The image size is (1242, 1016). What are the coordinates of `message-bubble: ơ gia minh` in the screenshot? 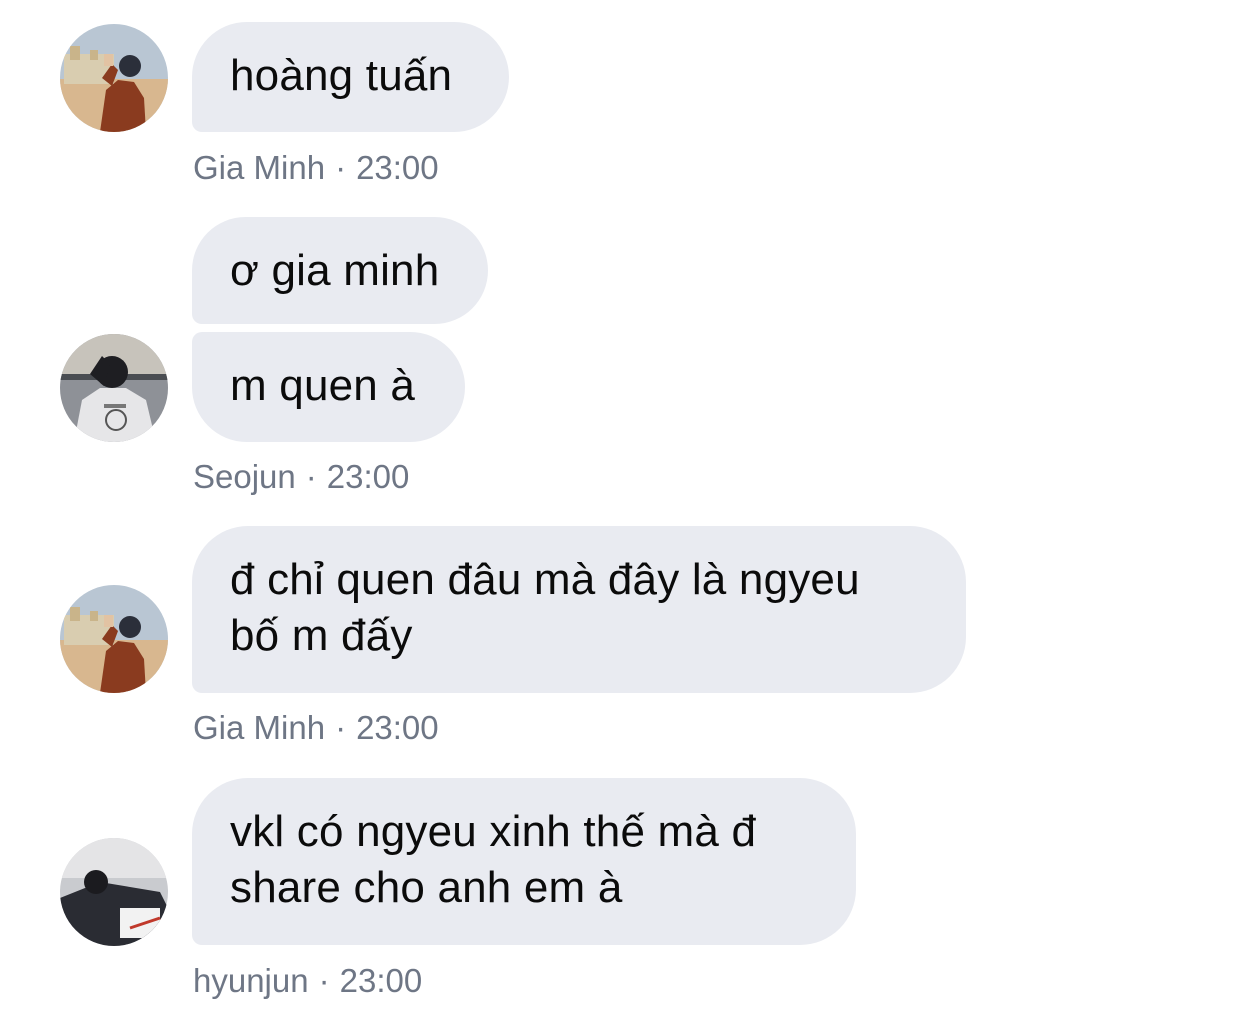 It's located at (340, 270).